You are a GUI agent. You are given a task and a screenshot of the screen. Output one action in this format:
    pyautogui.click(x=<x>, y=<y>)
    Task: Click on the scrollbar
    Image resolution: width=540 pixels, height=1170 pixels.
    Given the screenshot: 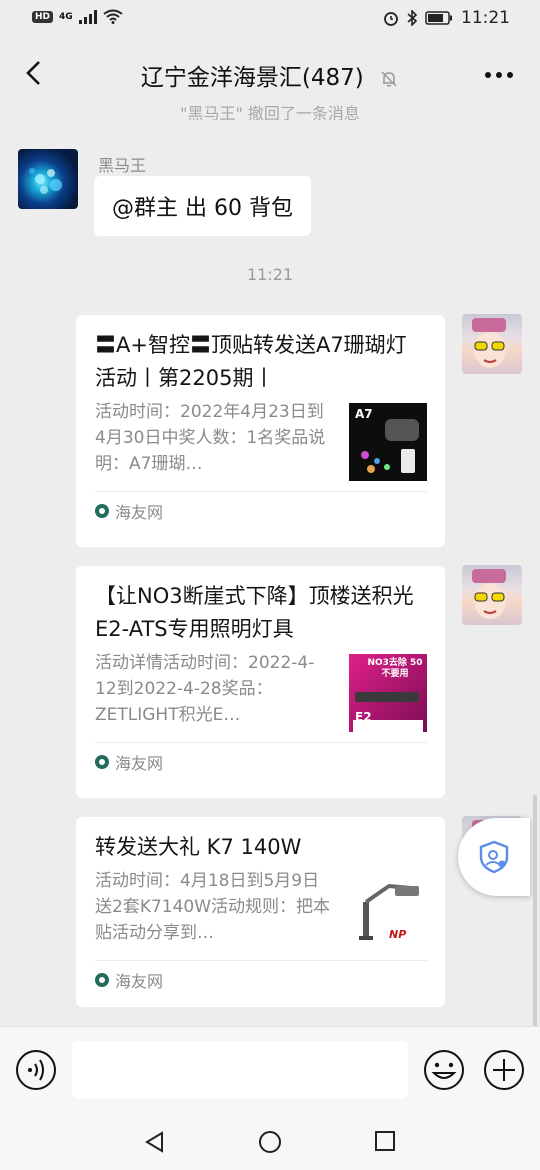 What is the action you would take?
    pyautogui.click(x=535, y=911)
    